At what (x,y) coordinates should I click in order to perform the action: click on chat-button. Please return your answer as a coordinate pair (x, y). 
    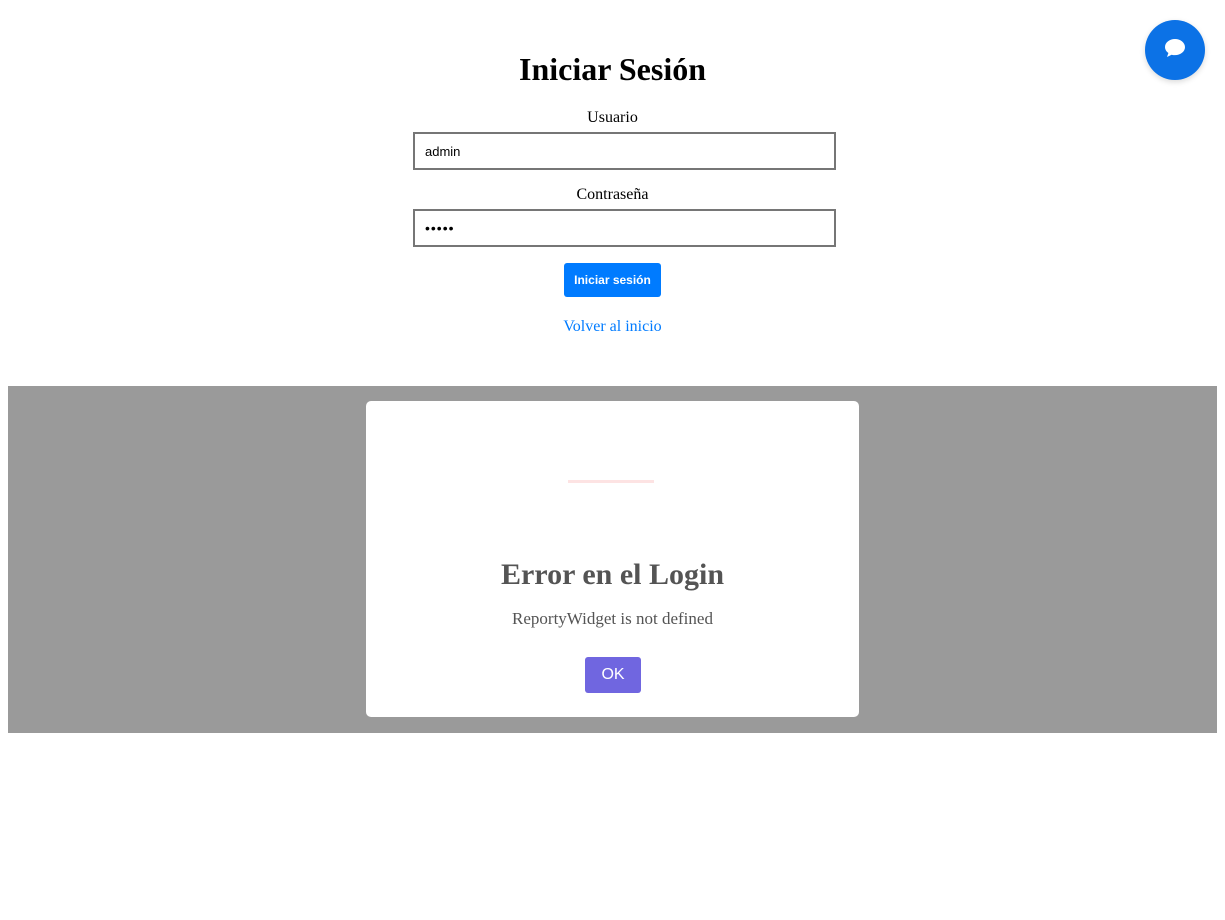
    Looking at the image, I should click on (1175, 50).